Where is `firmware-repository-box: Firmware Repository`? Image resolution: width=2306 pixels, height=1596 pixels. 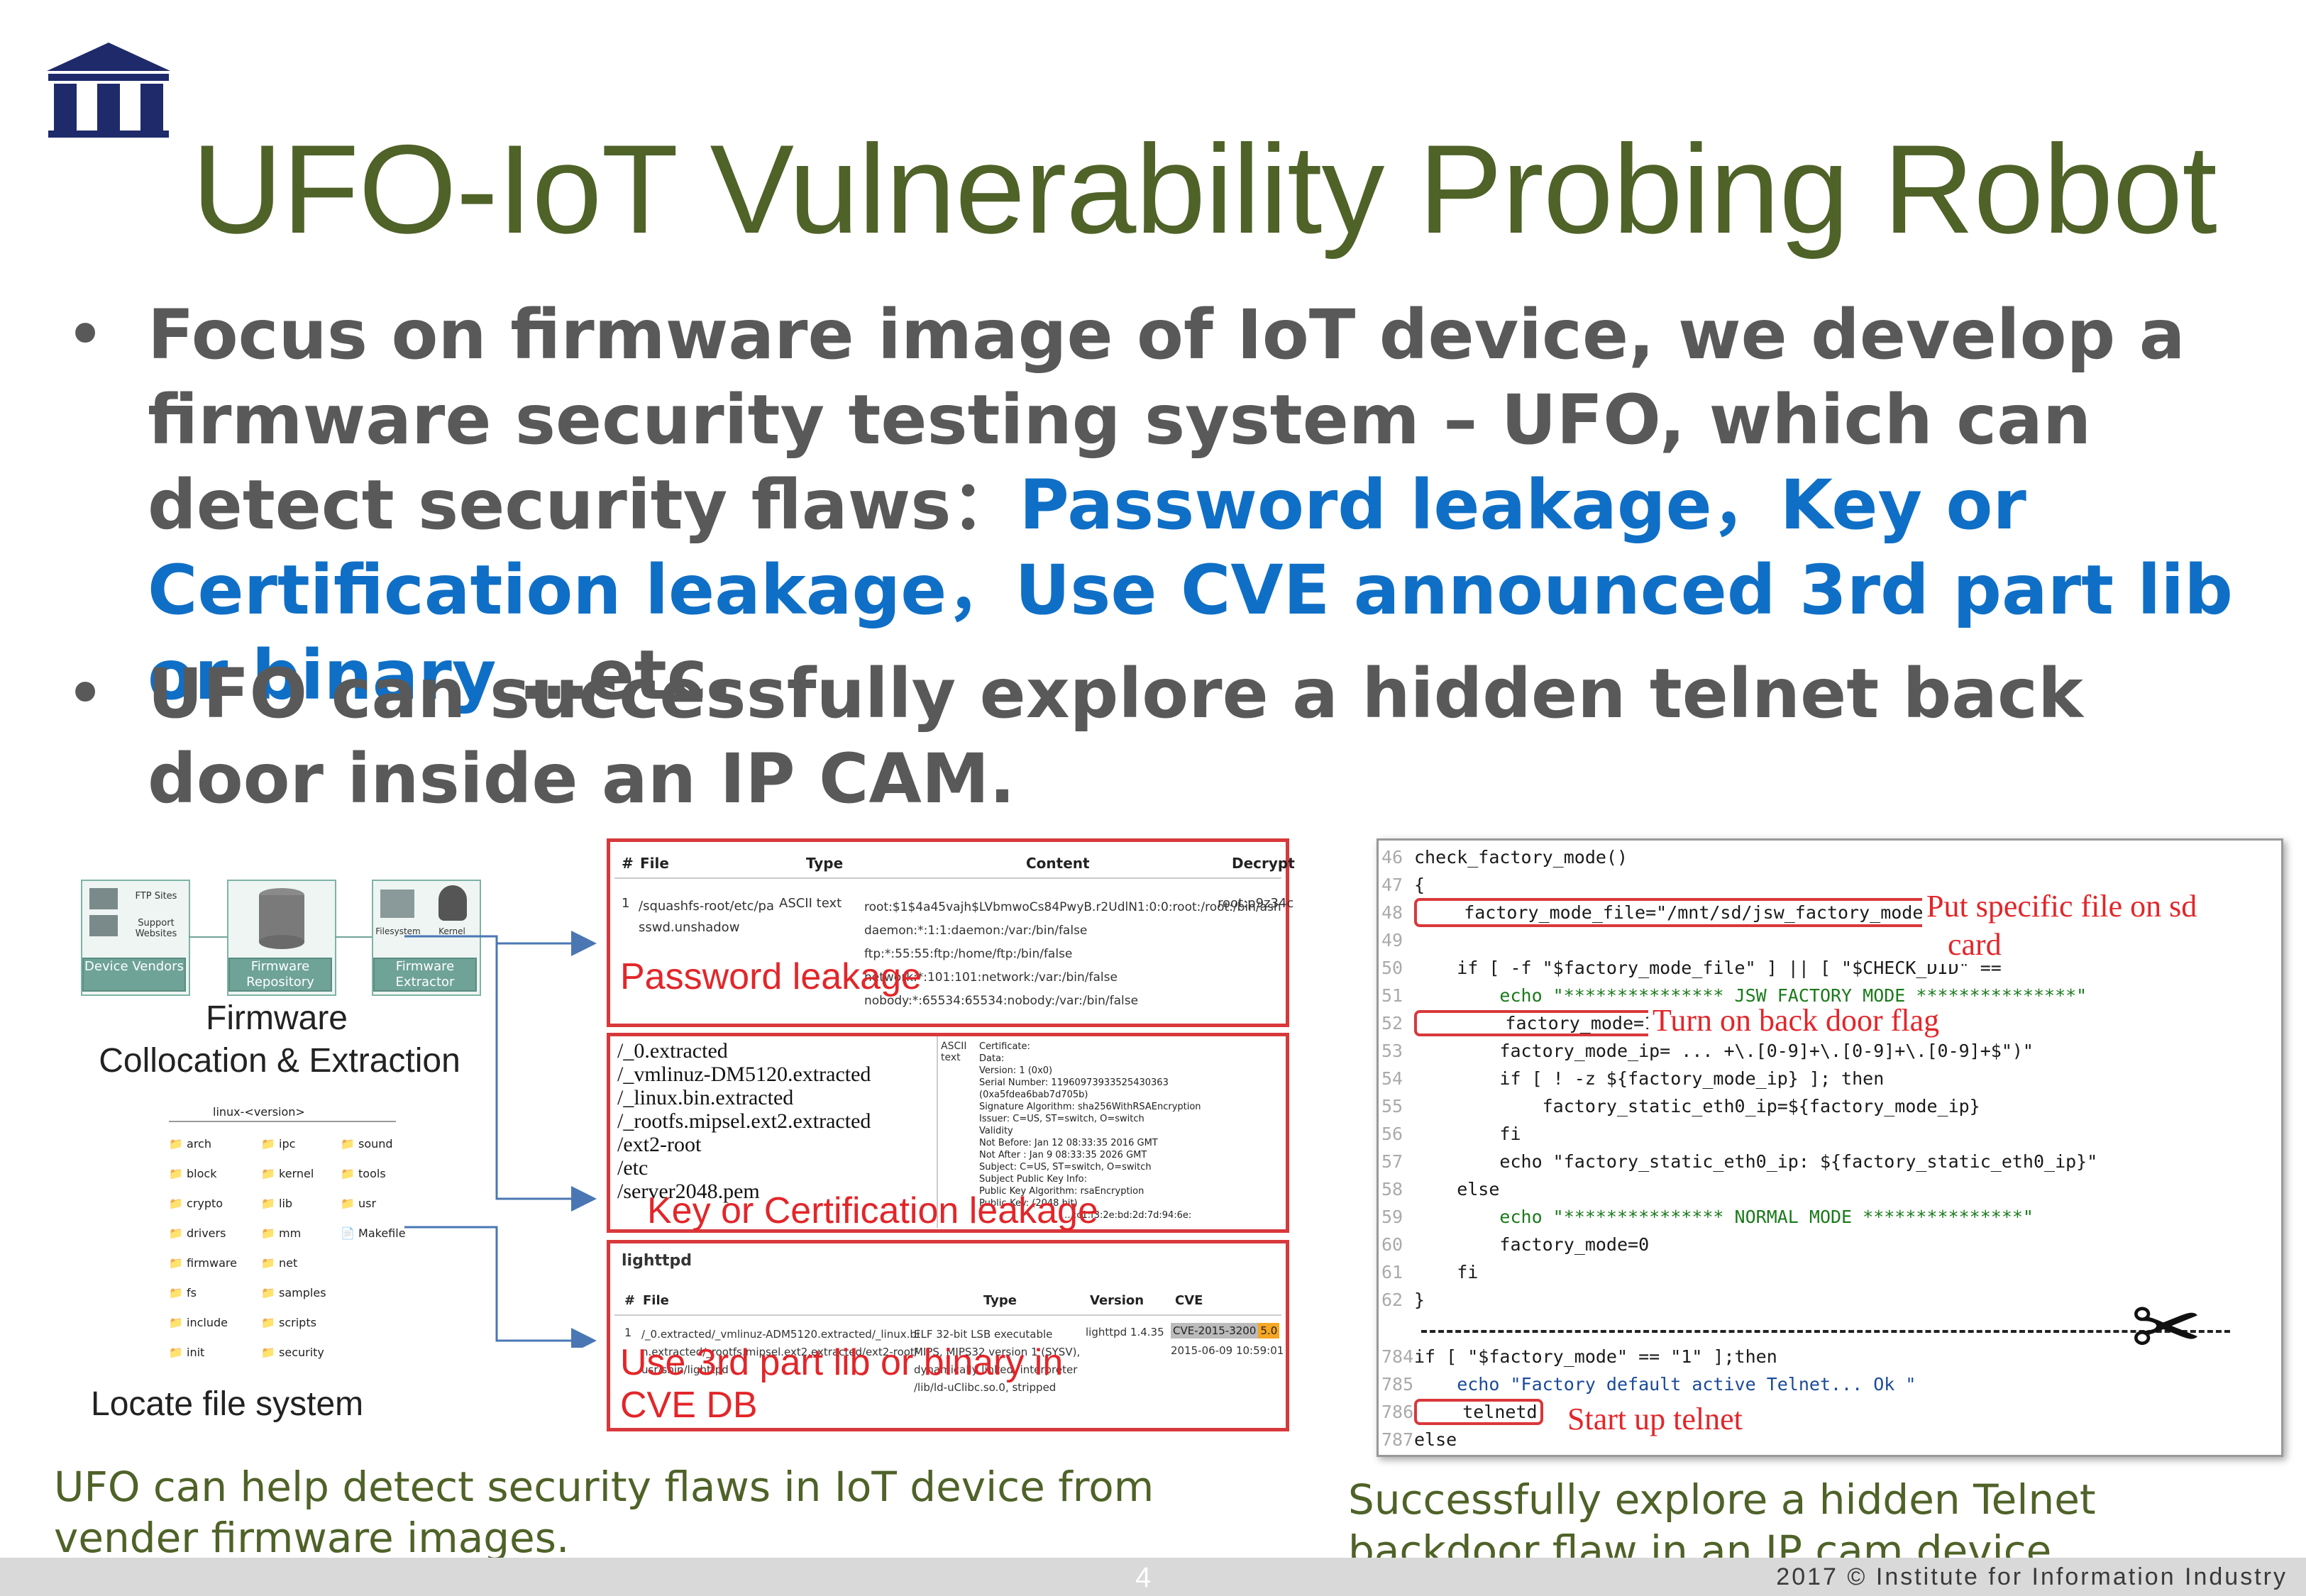 firmware-repository-box: Firmware Repository is located at coordinates (281, 938).